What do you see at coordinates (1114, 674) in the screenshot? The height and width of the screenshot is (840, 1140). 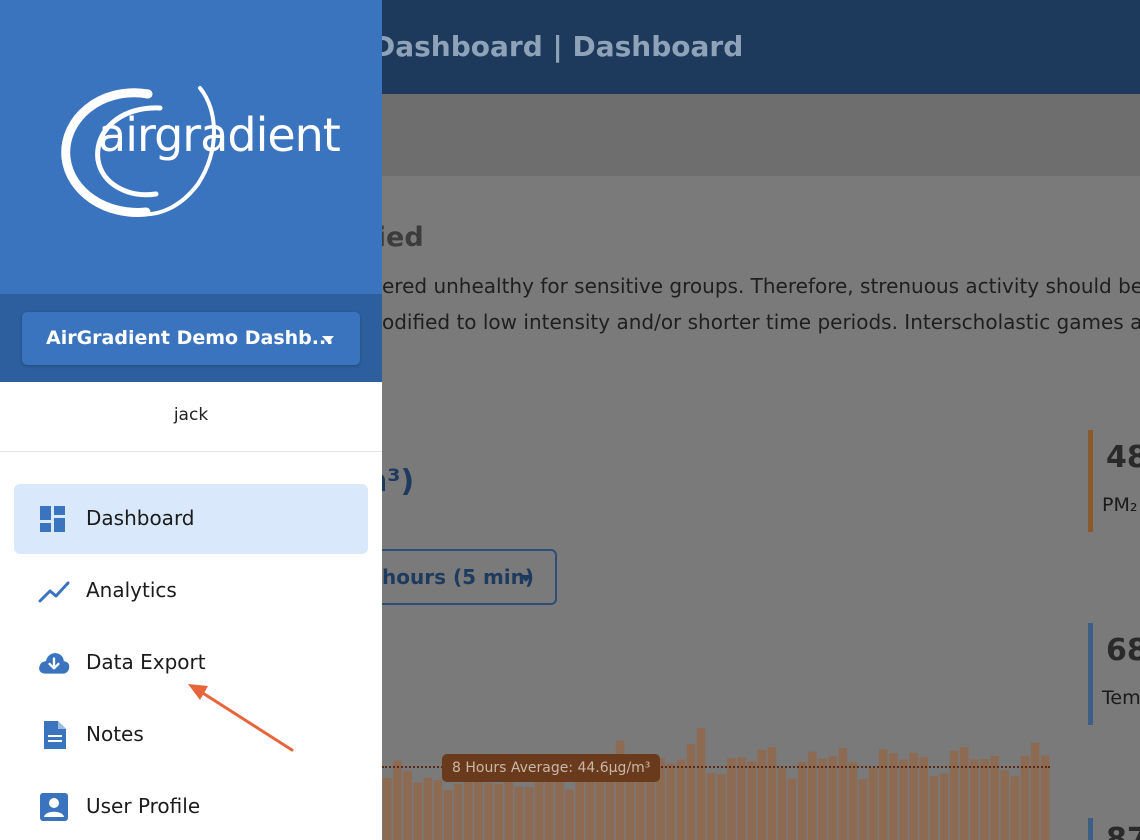 I see `kpi-card: 68 Tem` at bounding box center [1114, 674].